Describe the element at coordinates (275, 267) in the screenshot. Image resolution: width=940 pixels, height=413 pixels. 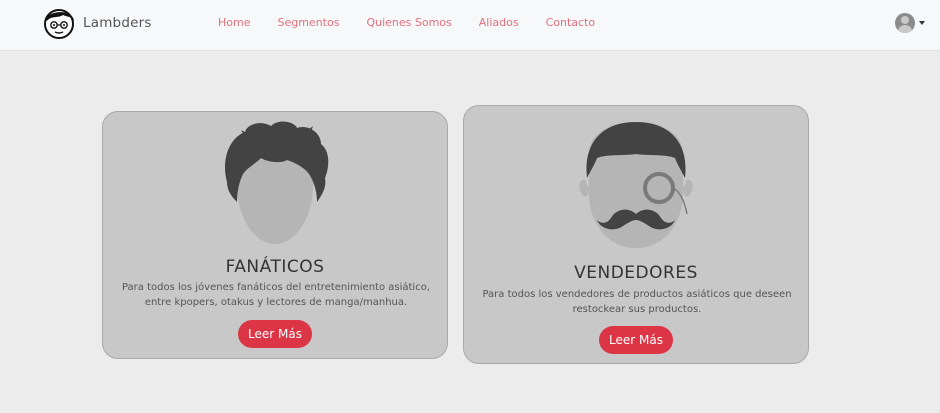
I see `card-title: FANÁTICOS` at that location.